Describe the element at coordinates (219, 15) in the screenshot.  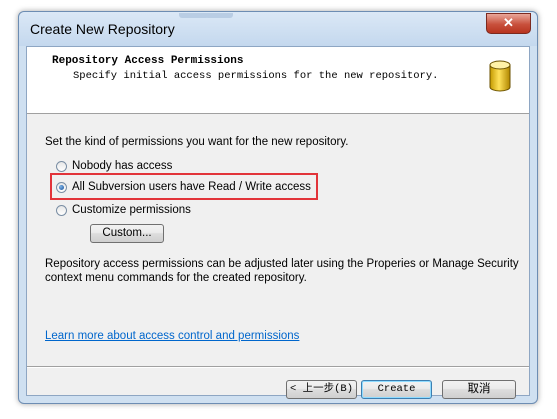
I see `title-bar-decoration` at that location.